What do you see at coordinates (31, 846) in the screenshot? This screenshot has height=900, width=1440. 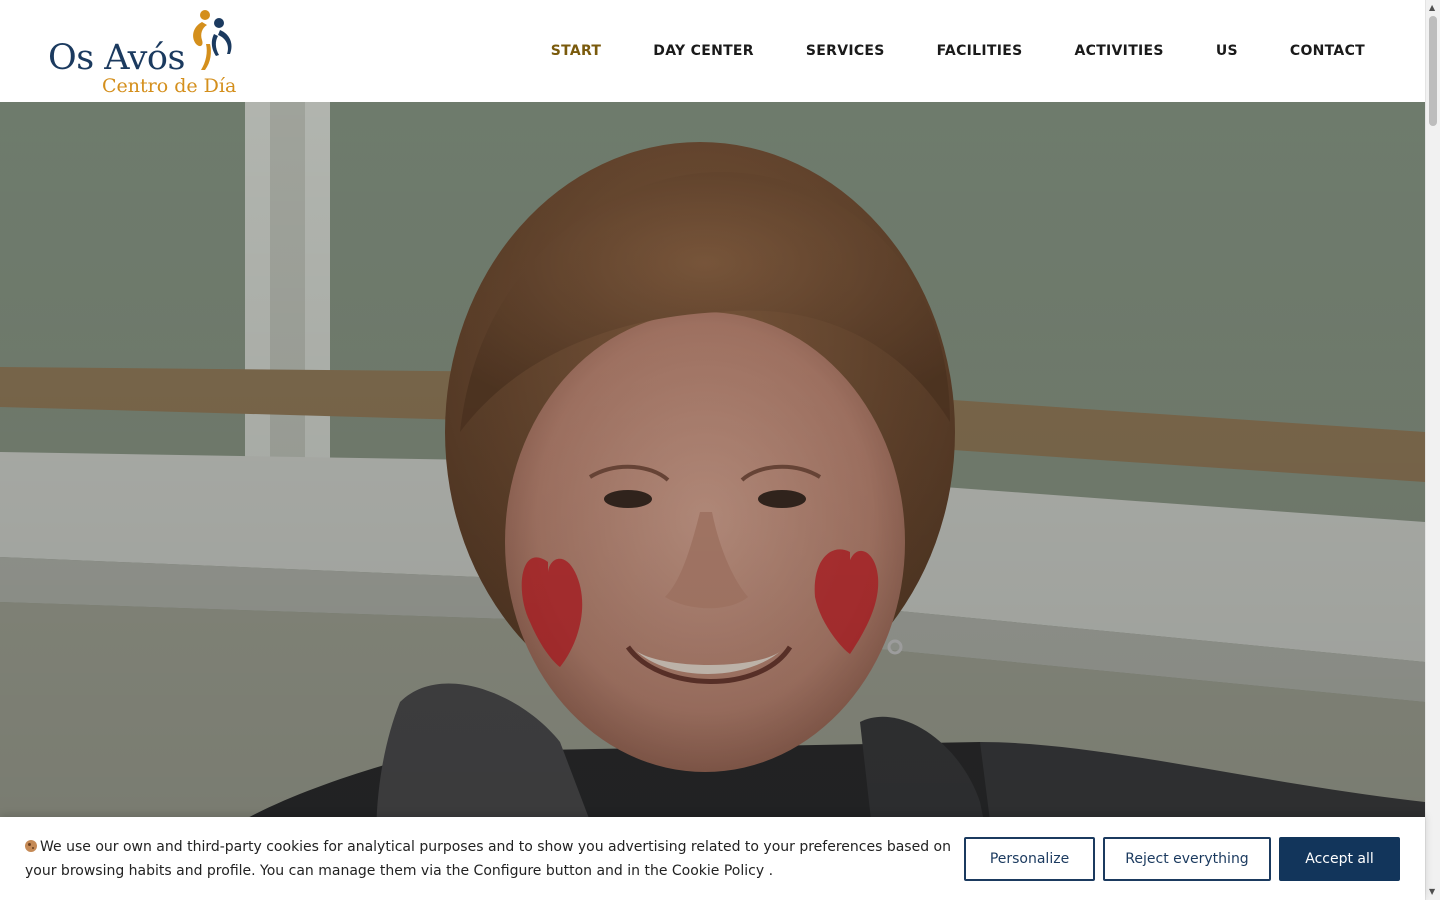 I see `cookie-icon` at bounding box center [31, 846].